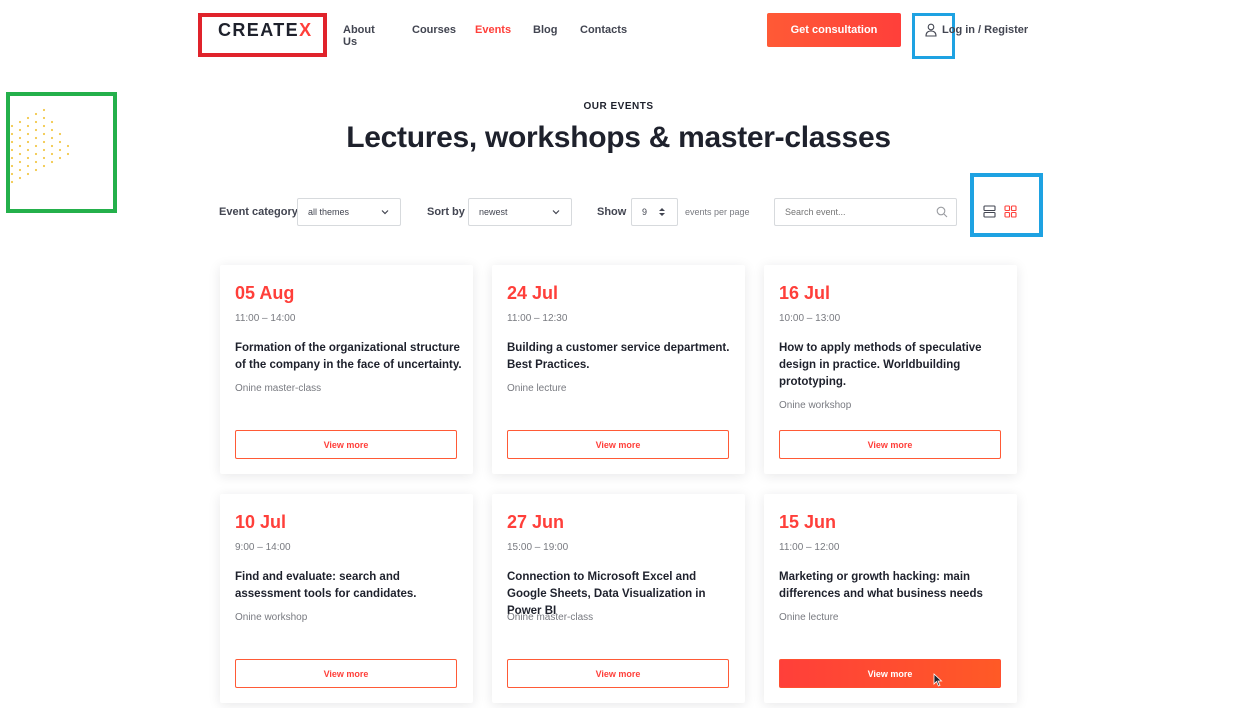 The image size is (1237, 708). What do you see at coordinates (645, 212) in the screenshot?
I see `per-page-value: 9` at bounding box center [645, 212].